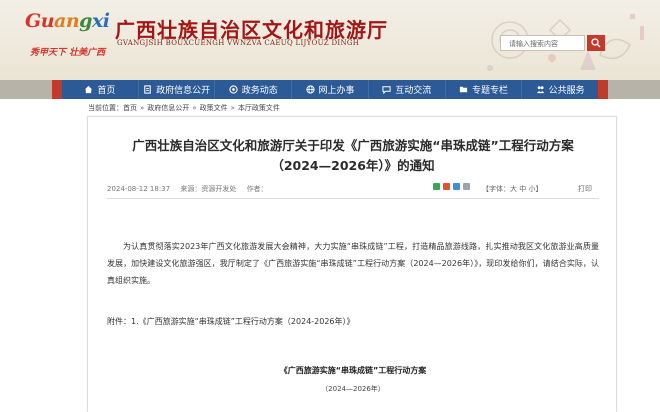 The height and width of the screenshot is (412, 660). I want to click on nav-item-online-service: 网上办事, so click(330, 89).